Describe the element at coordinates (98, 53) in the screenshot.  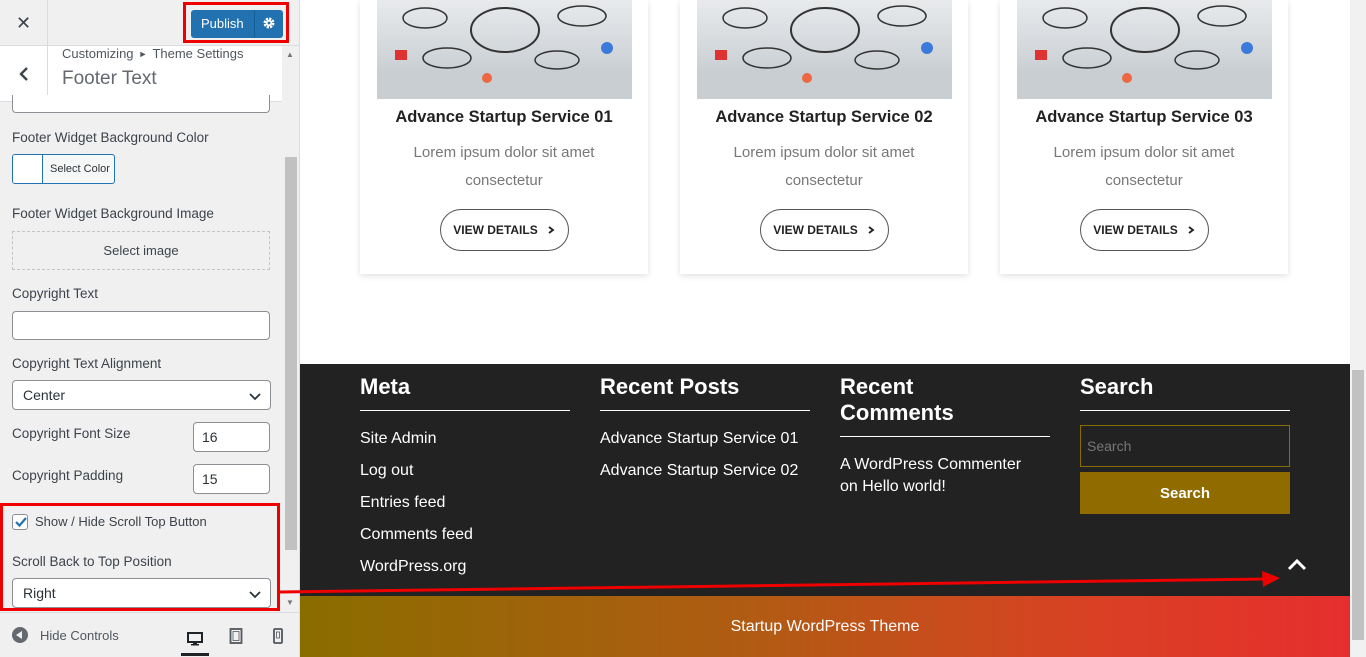
I see `breadcrumb-root: Customizing` at that location.